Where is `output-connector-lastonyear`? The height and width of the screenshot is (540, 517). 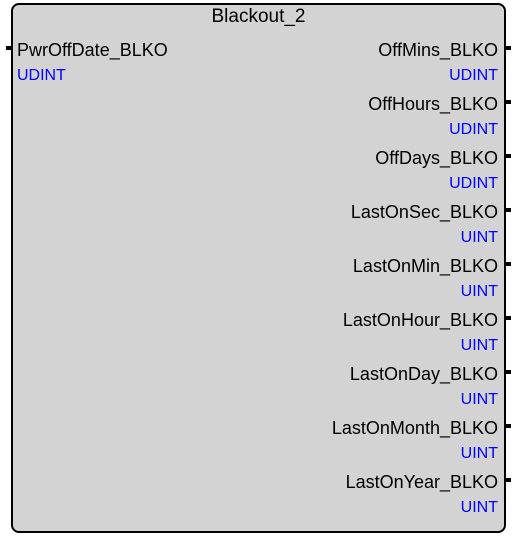
output-connector-lastonyear is located at coordinates (508, 480).